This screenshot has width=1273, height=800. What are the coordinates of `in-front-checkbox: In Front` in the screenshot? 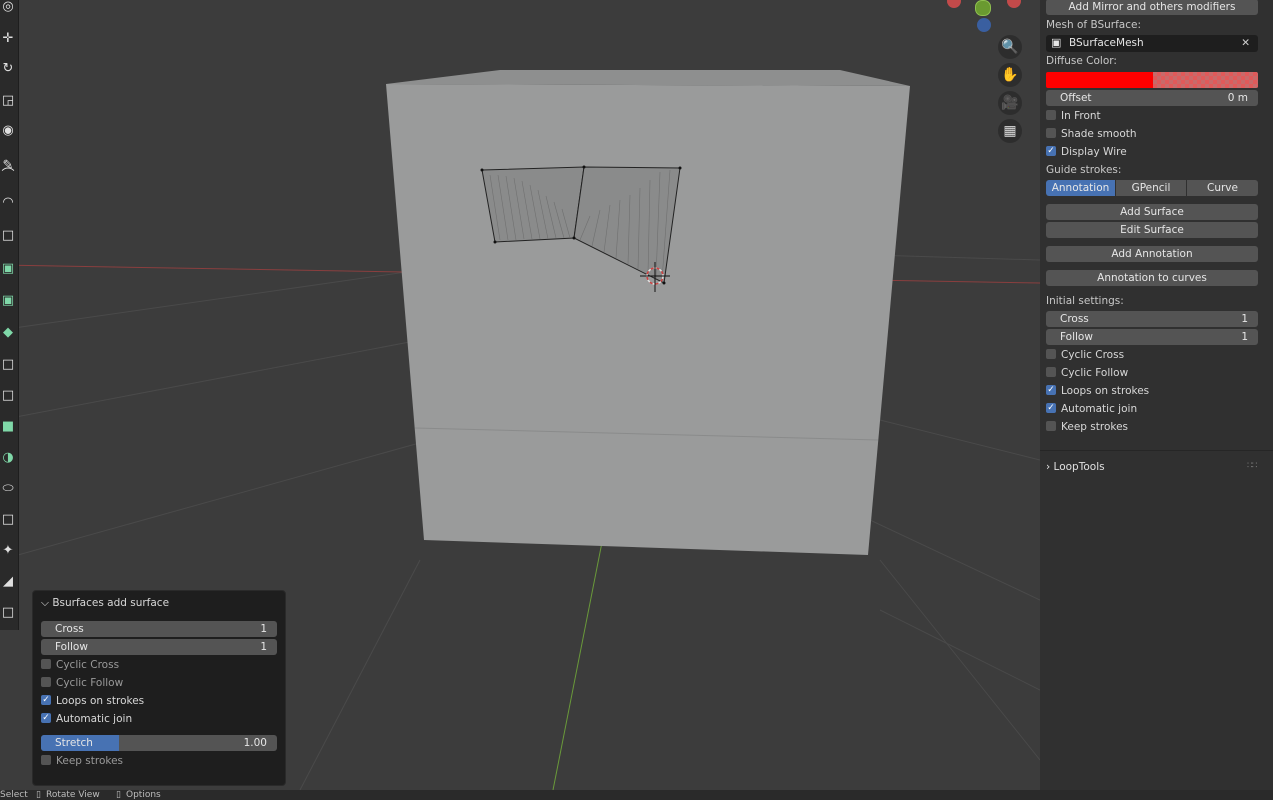 It's located at (1073, 116).